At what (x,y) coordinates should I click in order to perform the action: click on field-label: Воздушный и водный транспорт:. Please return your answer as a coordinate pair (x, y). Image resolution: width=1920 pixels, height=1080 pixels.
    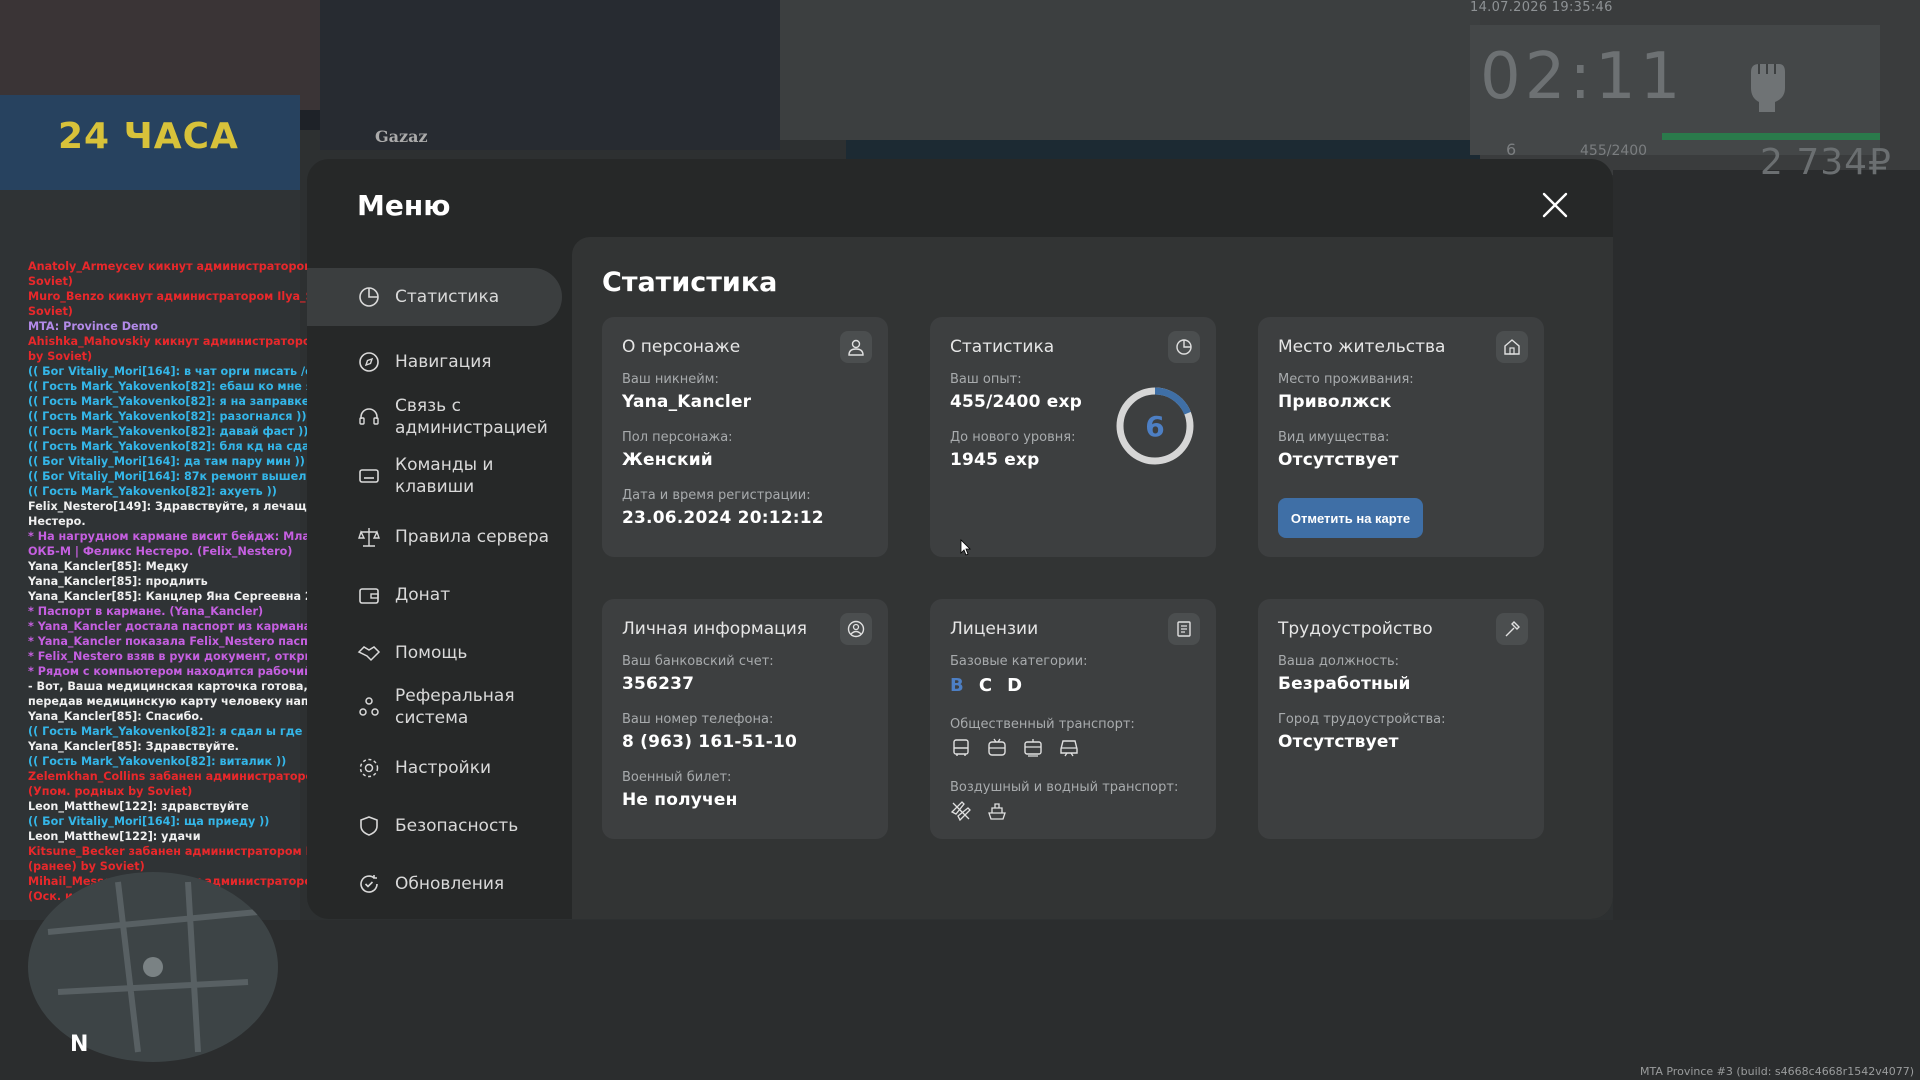
    Looking at the image, I should click on (1064, 787).